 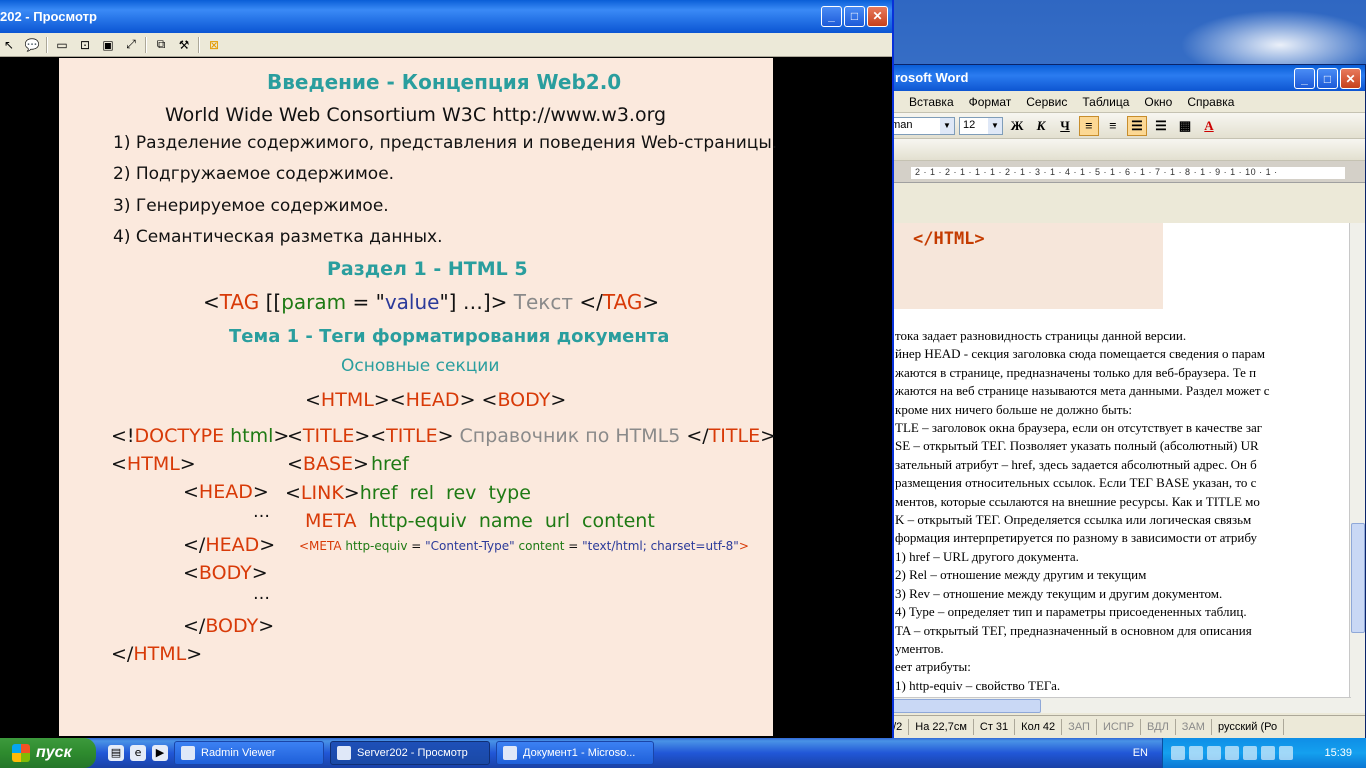 What do you see at coordinates (444, 82) in the screenshot?
I see `slide-title: Введение - Концепция Web2.0` at bounding box center [444, 82].